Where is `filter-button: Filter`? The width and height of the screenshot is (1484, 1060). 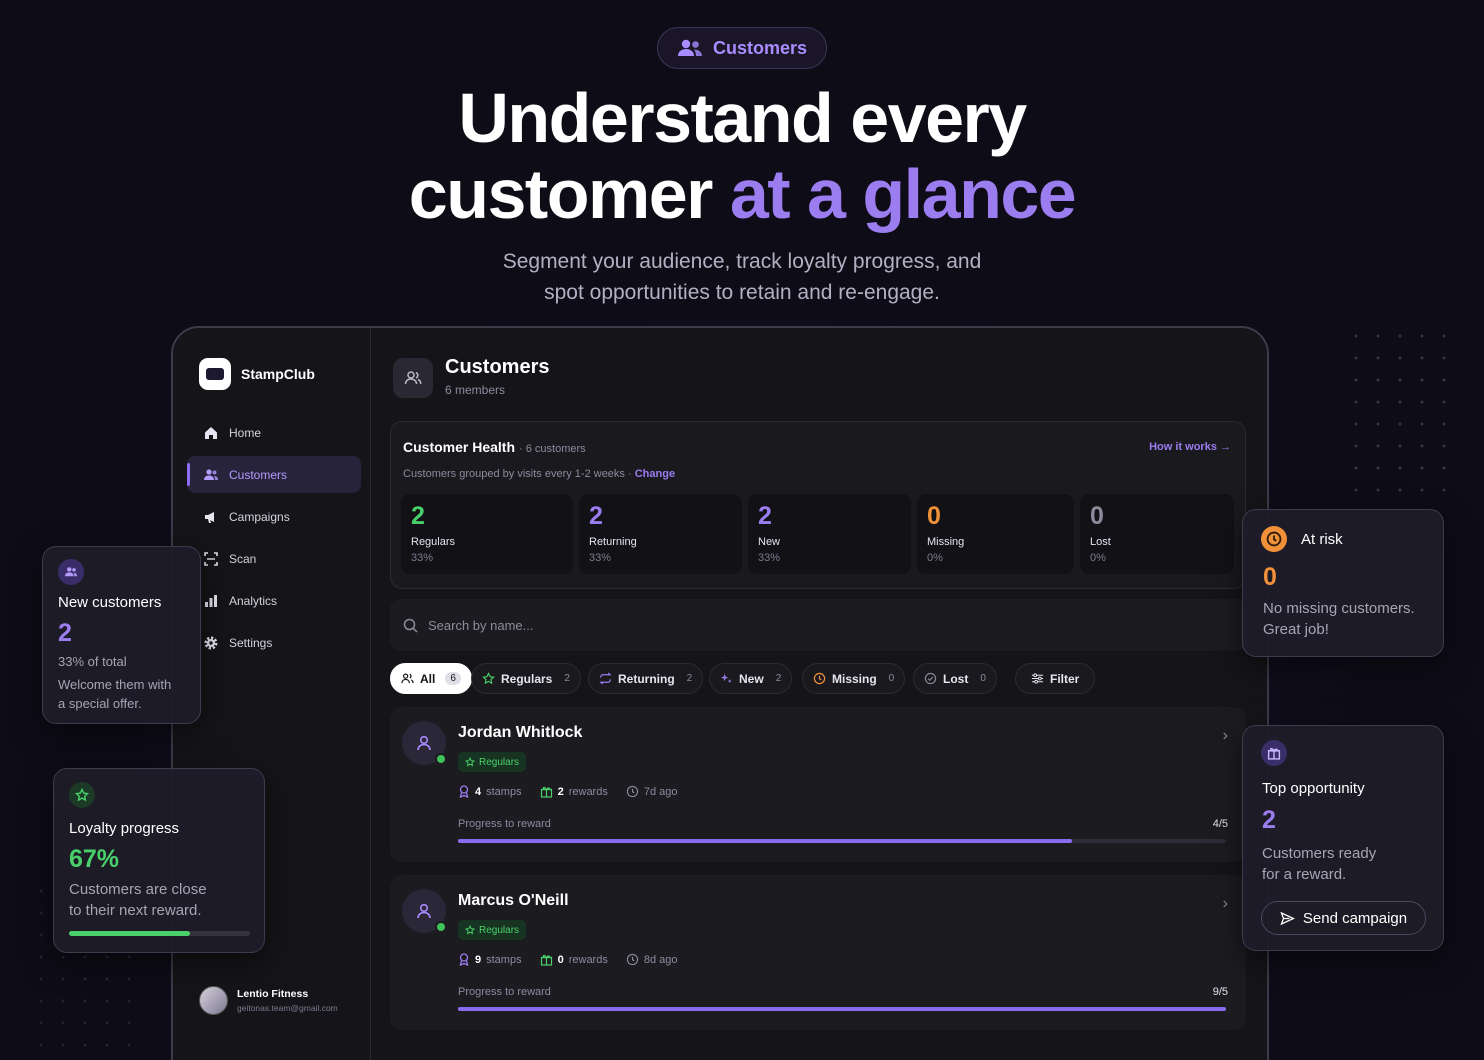 filter-button: Filter is located at coordinates (1055, 678).